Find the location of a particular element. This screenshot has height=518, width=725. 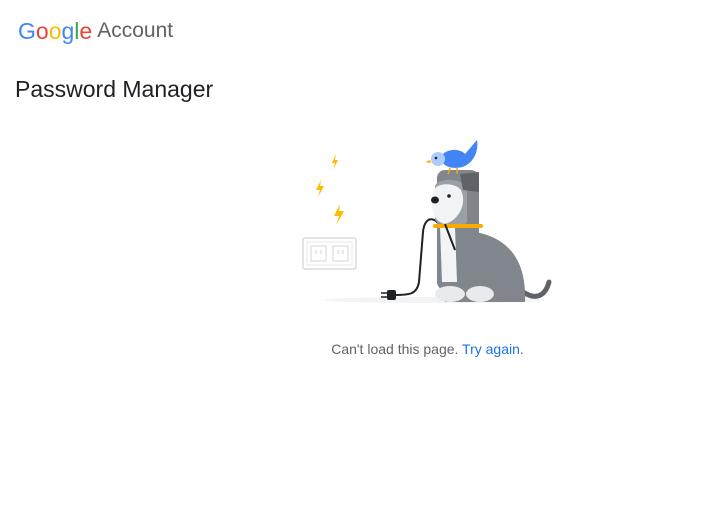

error-suffix: . is located at coordinates (521, 349).